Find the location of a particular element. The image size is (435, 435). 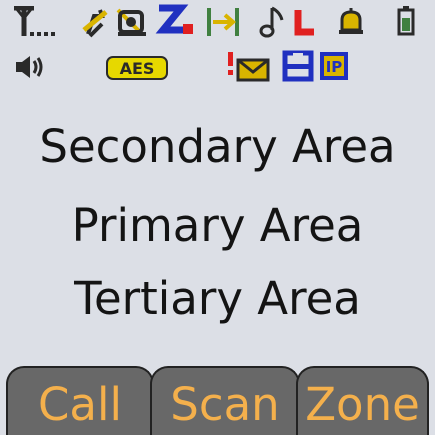

aes-encryption-icon: AES is located at coordinates (137, 68).